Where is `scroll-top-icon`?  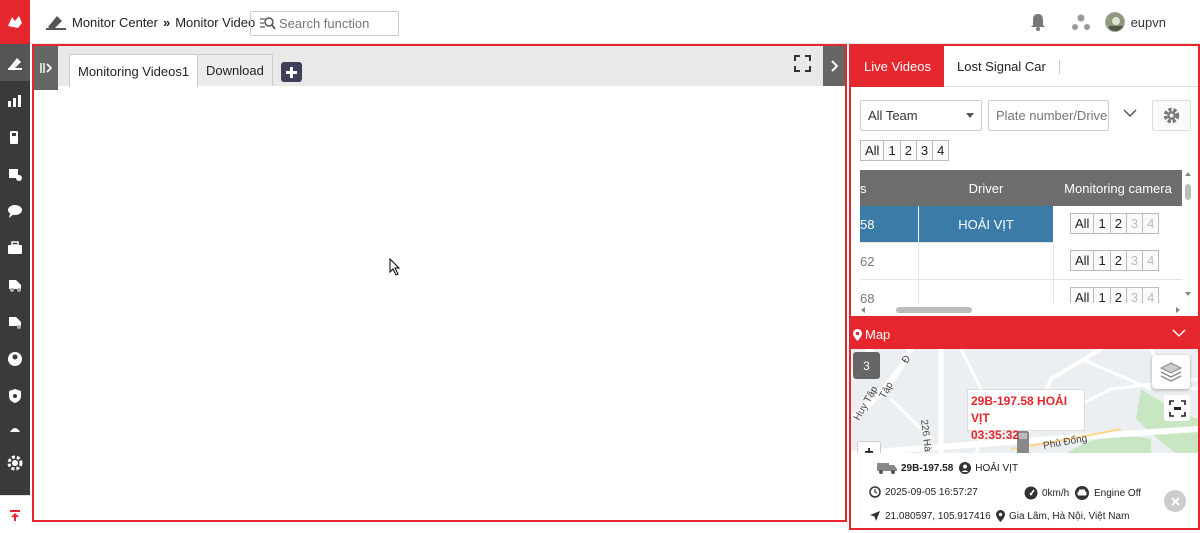 scroll-top-icon is located at coordinates (15, 514).